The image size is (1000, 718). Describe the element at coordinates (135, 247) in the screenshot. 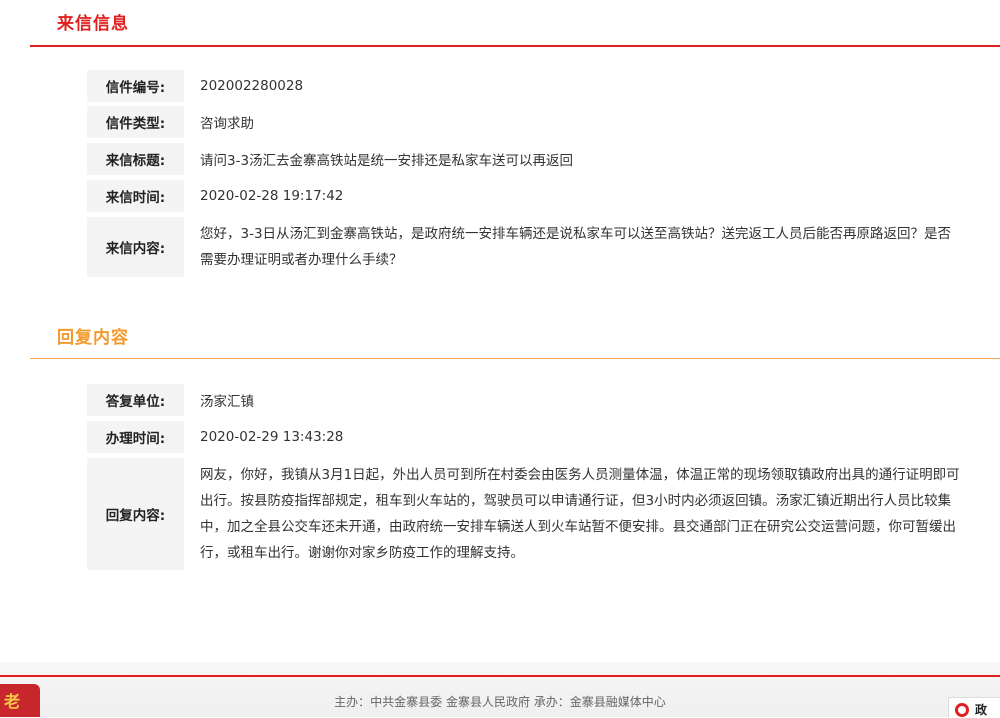

I see `field-label: 来信内容:` at that location.